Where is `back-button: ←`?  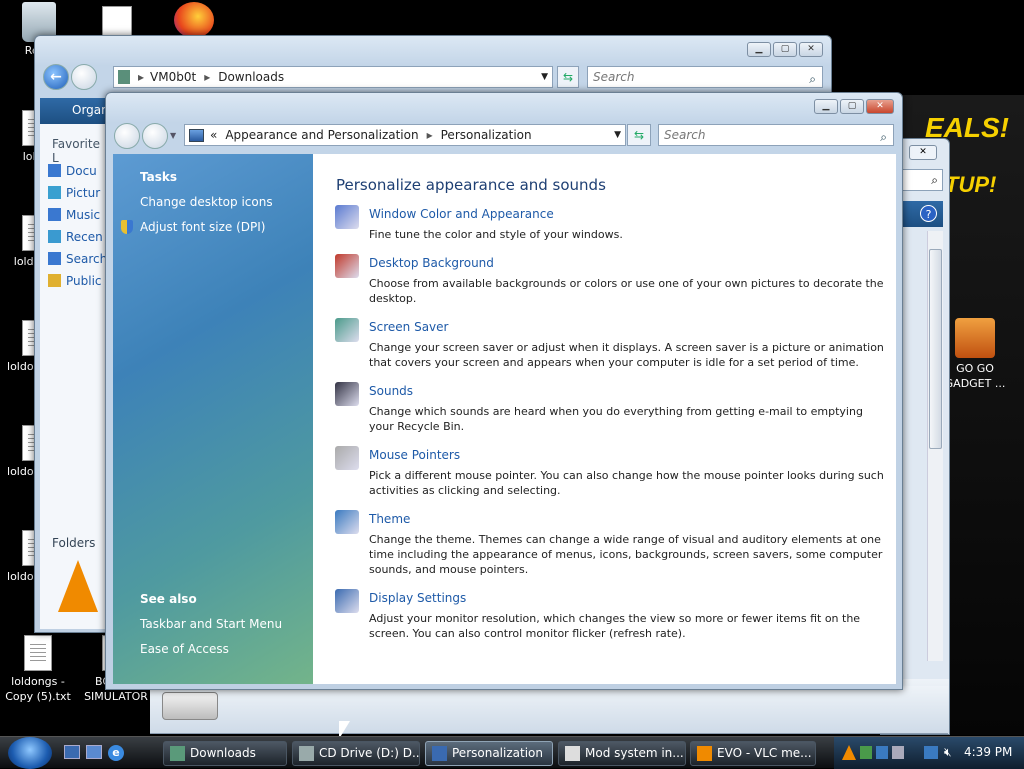 back-button: ← is located at coordinates (56, 77).